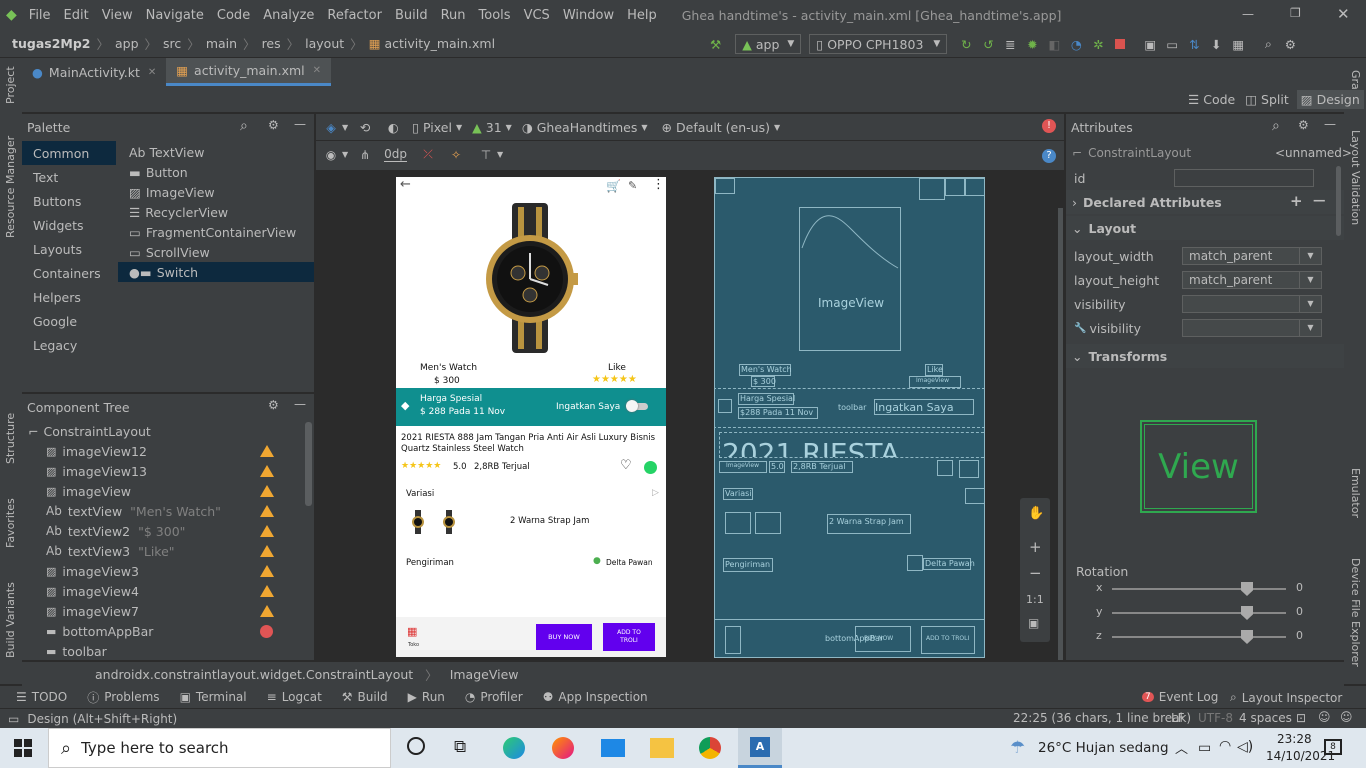 The image size is (1366, 768). What do you see at coordinates (1268, 44) in the screenshot?
I see `search-icon: ⌕` at bounding box center [1268, 44].